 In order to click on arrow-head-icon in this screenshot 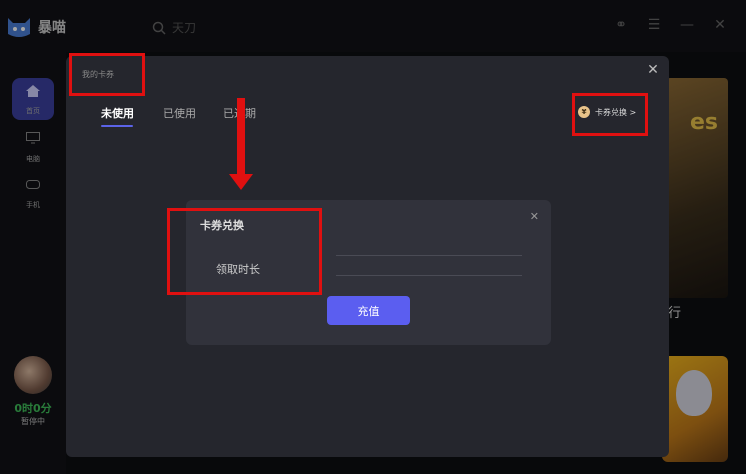, I will do `click(241, 182)`.